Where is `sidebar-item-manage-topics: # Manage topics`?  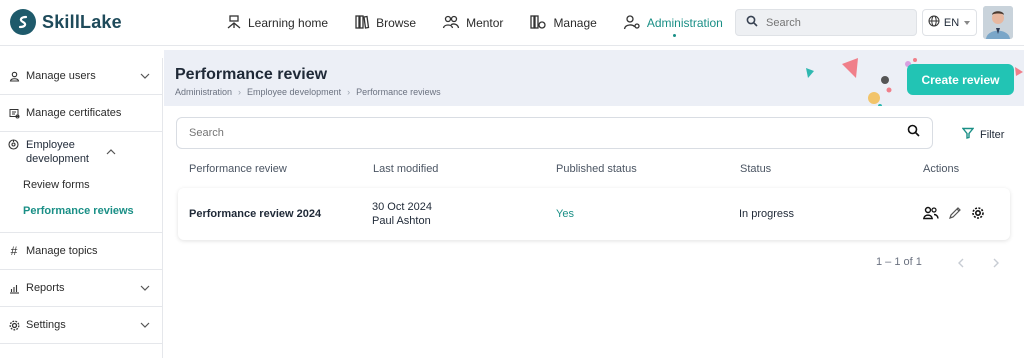
sidebar-item-manage-topics: # Manage topics is located at coordinates (81, 251).